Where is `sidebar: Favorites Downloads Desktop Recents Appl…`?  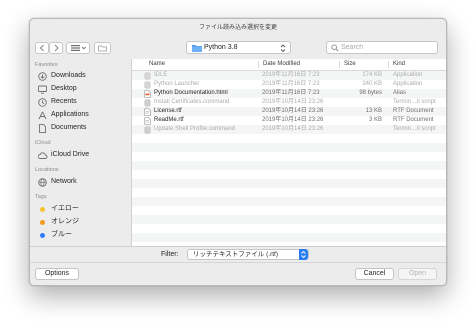 sidebar: Favorites Downloads Desktop Recents Appl… is located at coordinates (80, 152).